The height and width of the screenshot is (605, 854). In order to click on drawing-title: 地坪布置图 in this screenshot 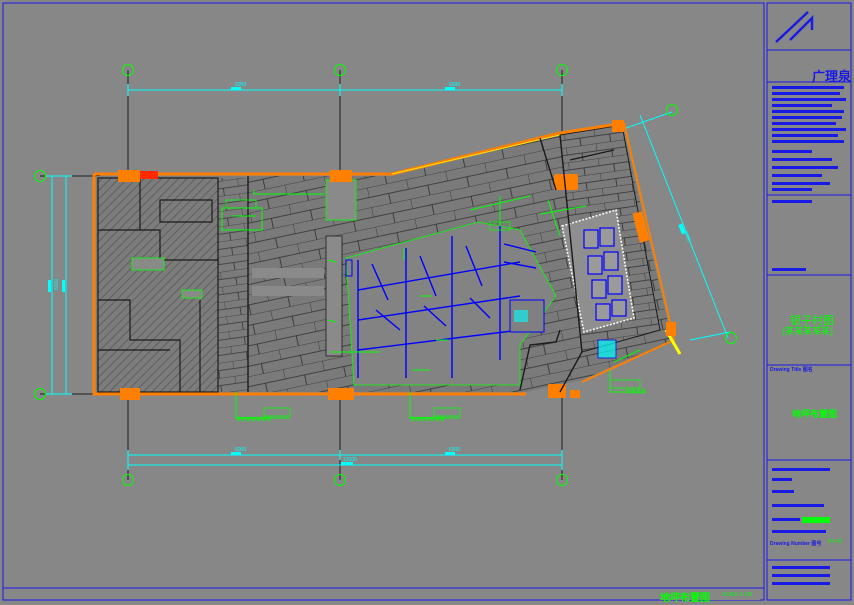, I will do `click(815, 414)`.